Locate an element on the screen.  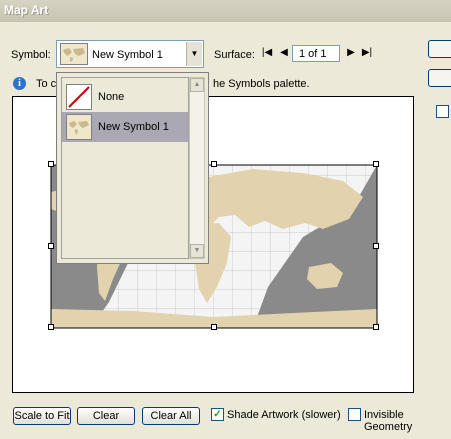
scale-to-fit-button: Scale to Fit is located at coordinates (42, 416).